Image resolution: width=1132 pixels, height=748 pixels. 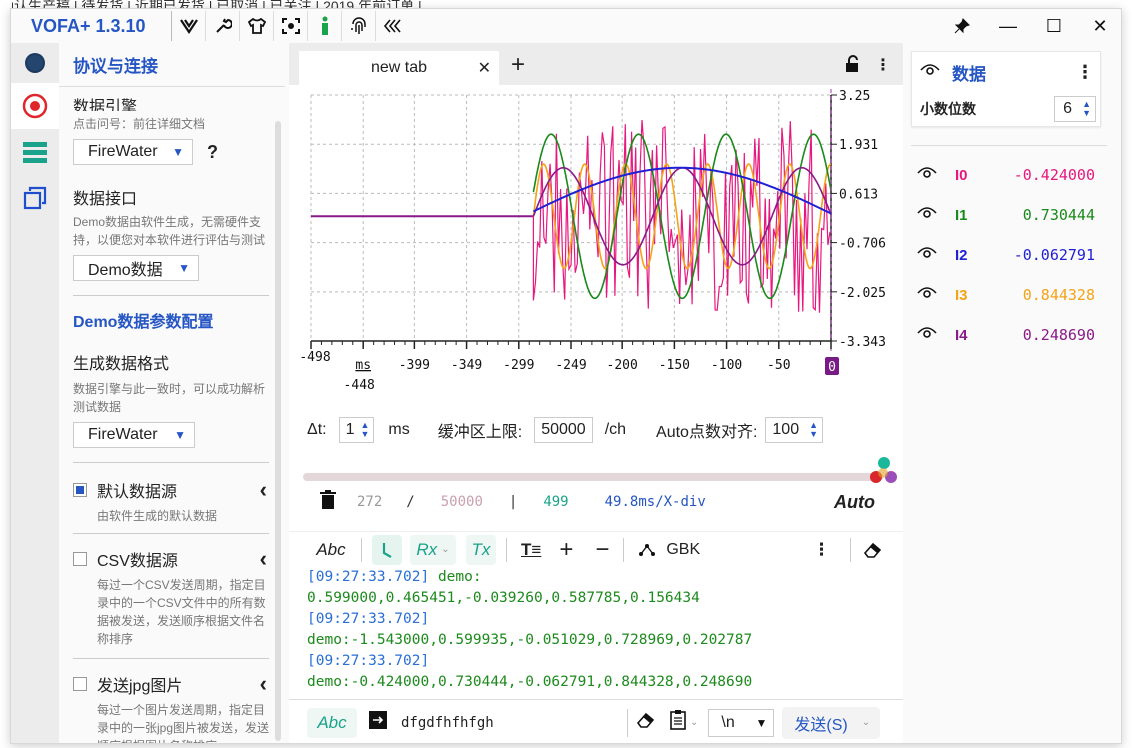 I want to click on y-tick-label: 0.613, so click(x=858, y=194).